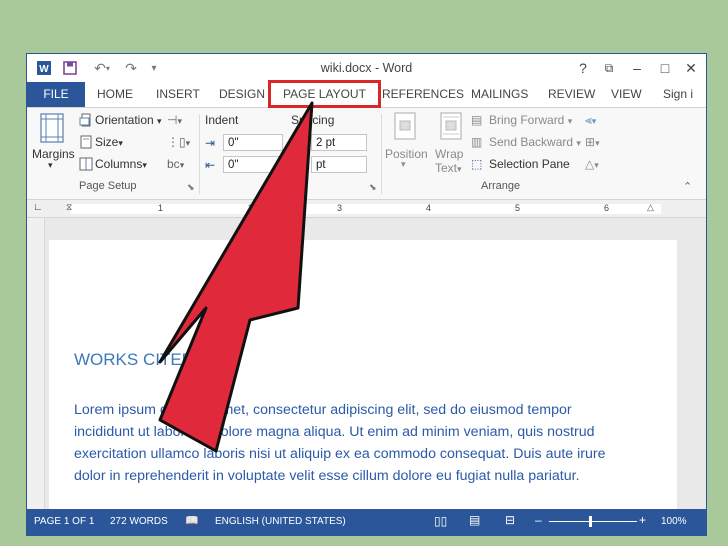  What do you see at coordinates (529, 164) in the screenshot?
I see `selection-pane-button: Selection Pane` at bounding box center [529, 164].